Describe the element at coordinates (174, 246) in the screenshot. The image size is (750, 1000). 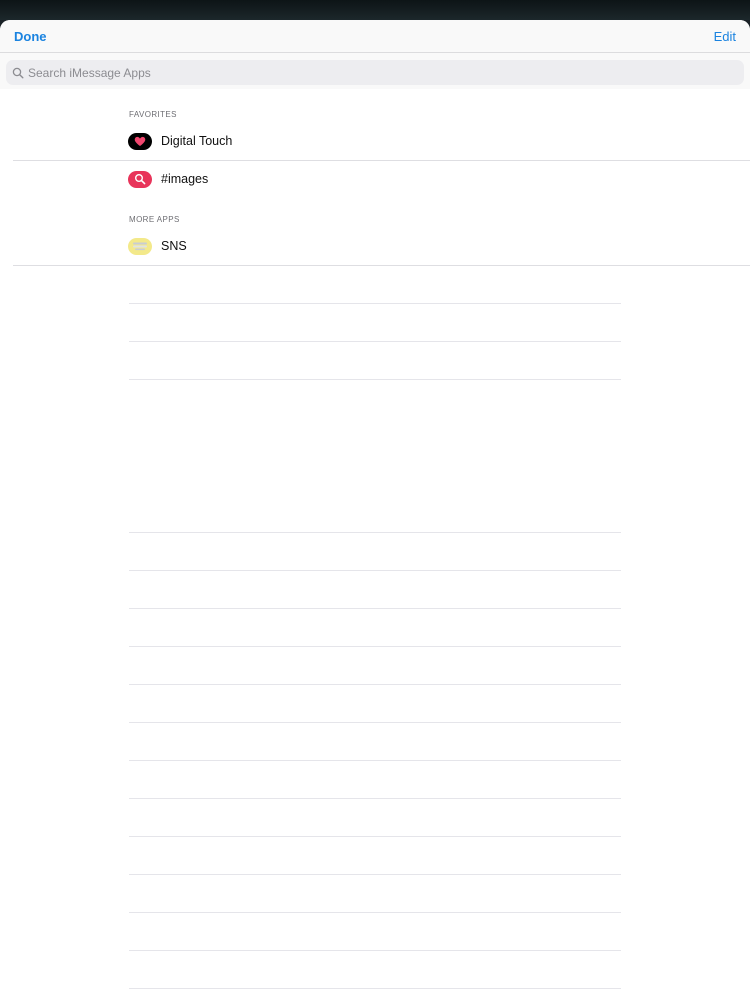
I see `app-label-sns: SNS` at that location.